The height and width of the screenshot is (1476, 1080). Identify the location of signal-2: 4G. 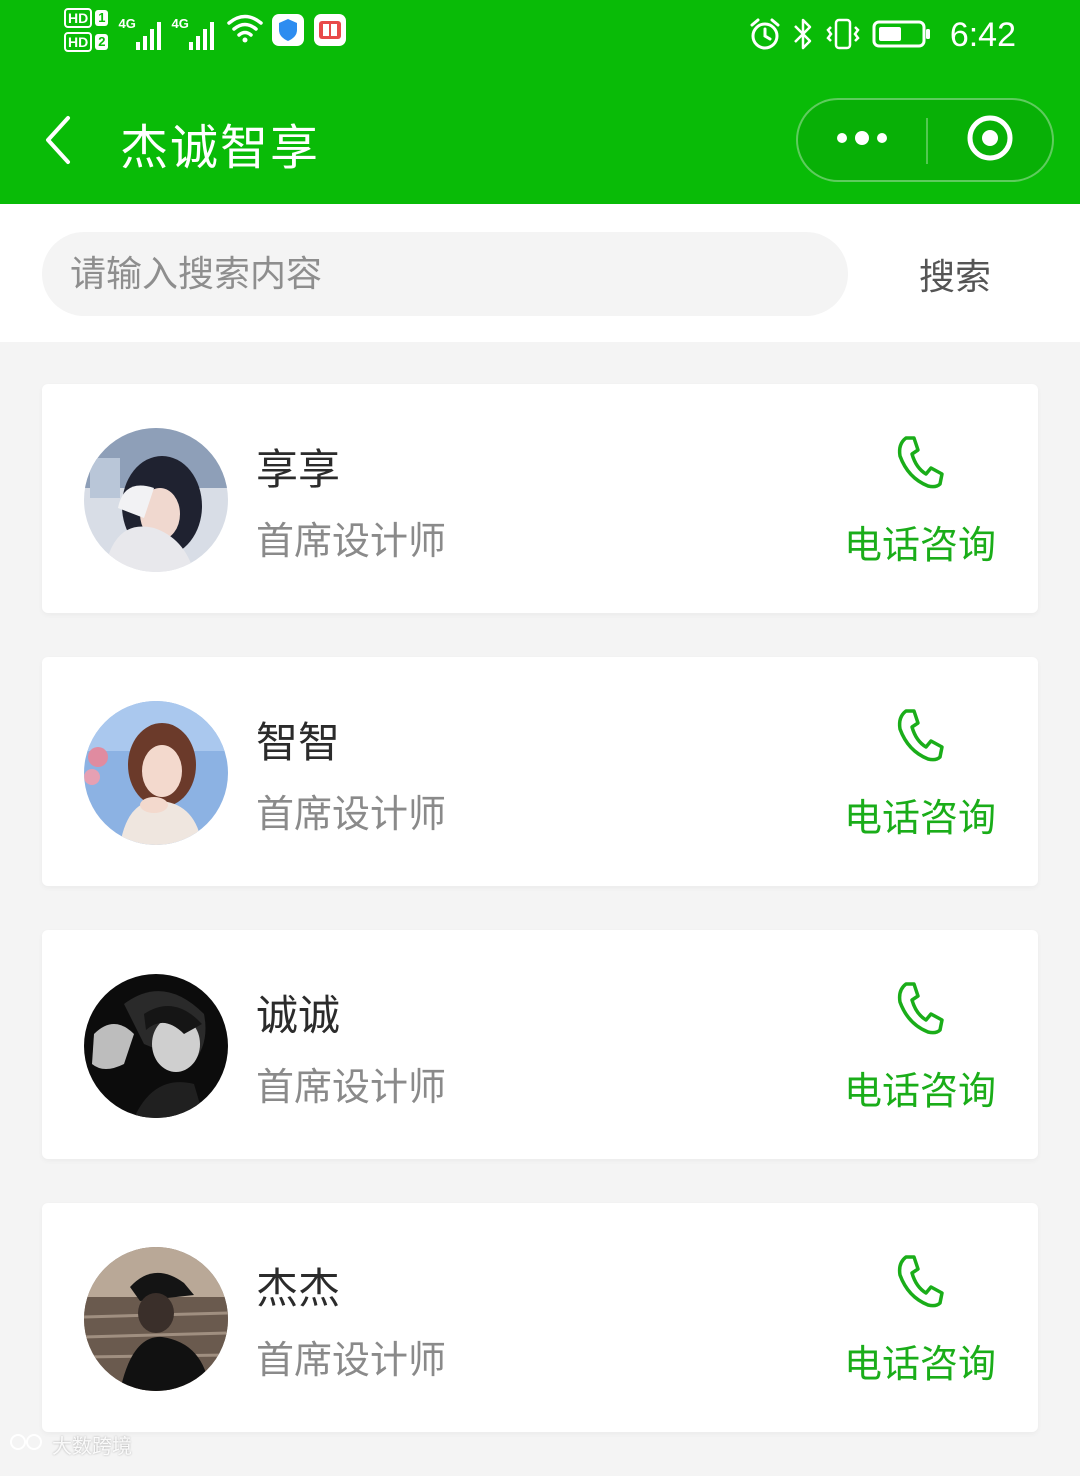
(193, 30).